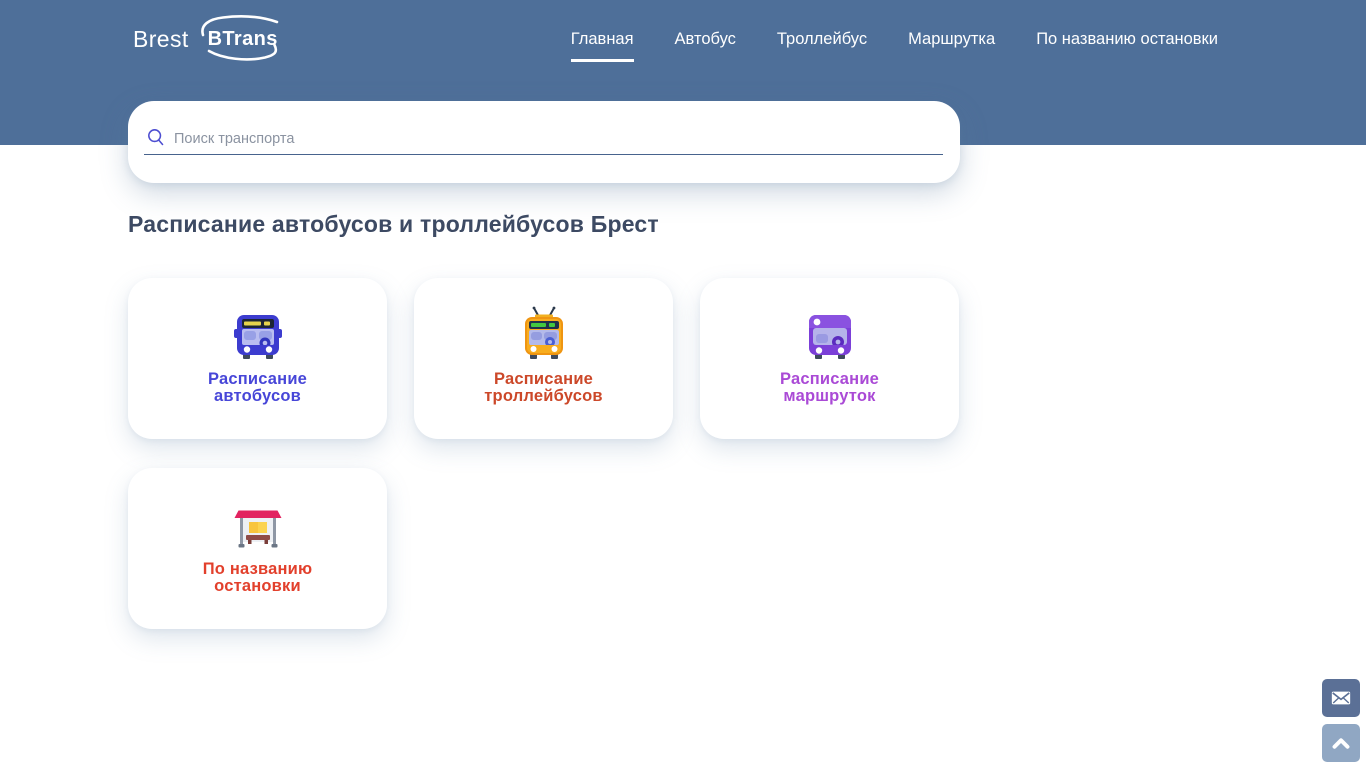 This screenshot has height=768, width=1366. I want to click on scroll-to-top-button, so click(1341, 743).